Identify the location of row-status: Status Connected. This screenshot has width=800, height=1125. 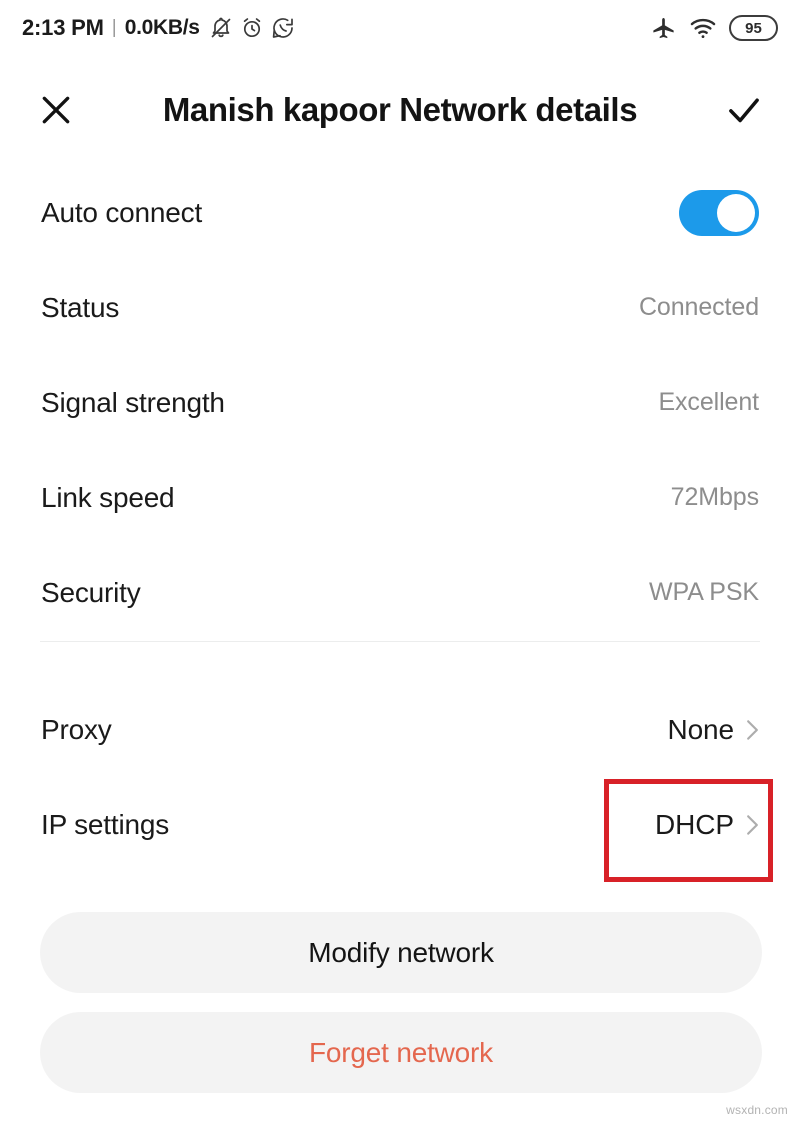
(400, 307).